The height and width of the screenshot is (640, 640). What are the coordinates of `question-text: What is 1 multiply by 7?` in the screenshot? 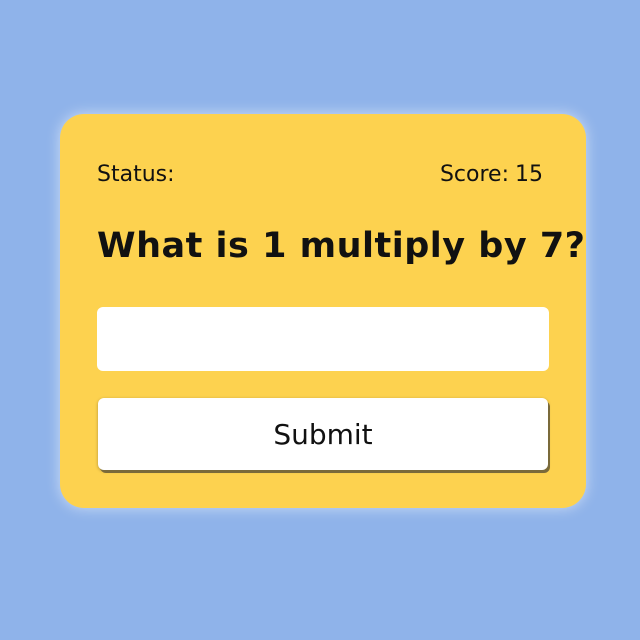 It's located at (341, 246).